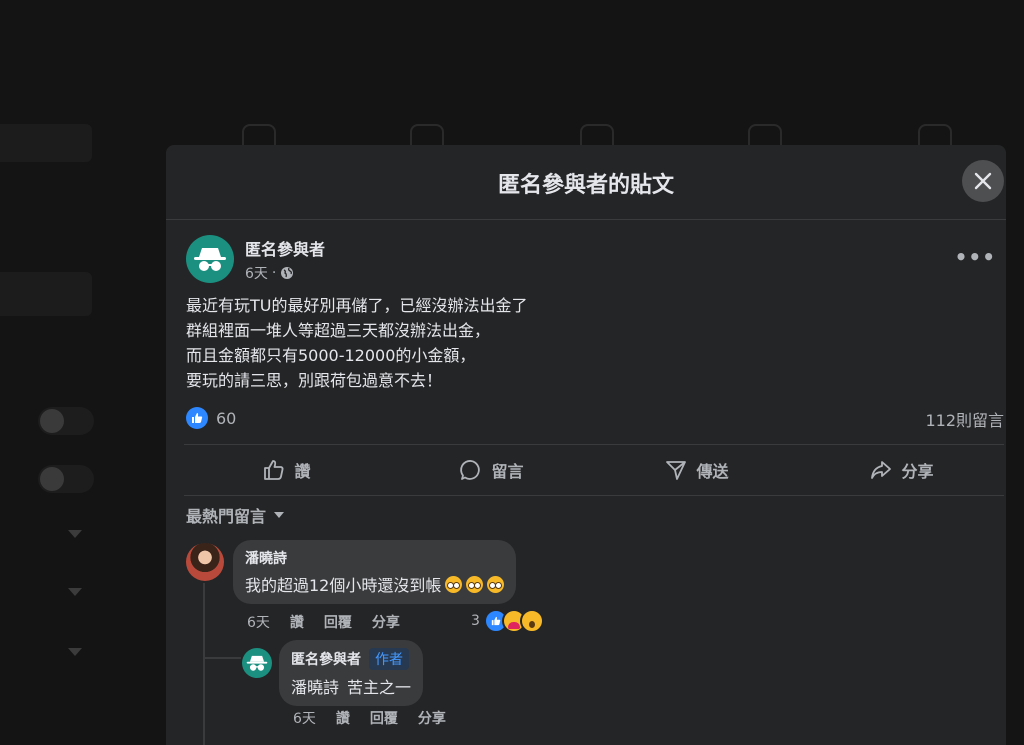  Describe the element at coordinates (375, 584) in the screenshot. I see `comment-text: 我的超過12個小時還沒到帳` at that location.